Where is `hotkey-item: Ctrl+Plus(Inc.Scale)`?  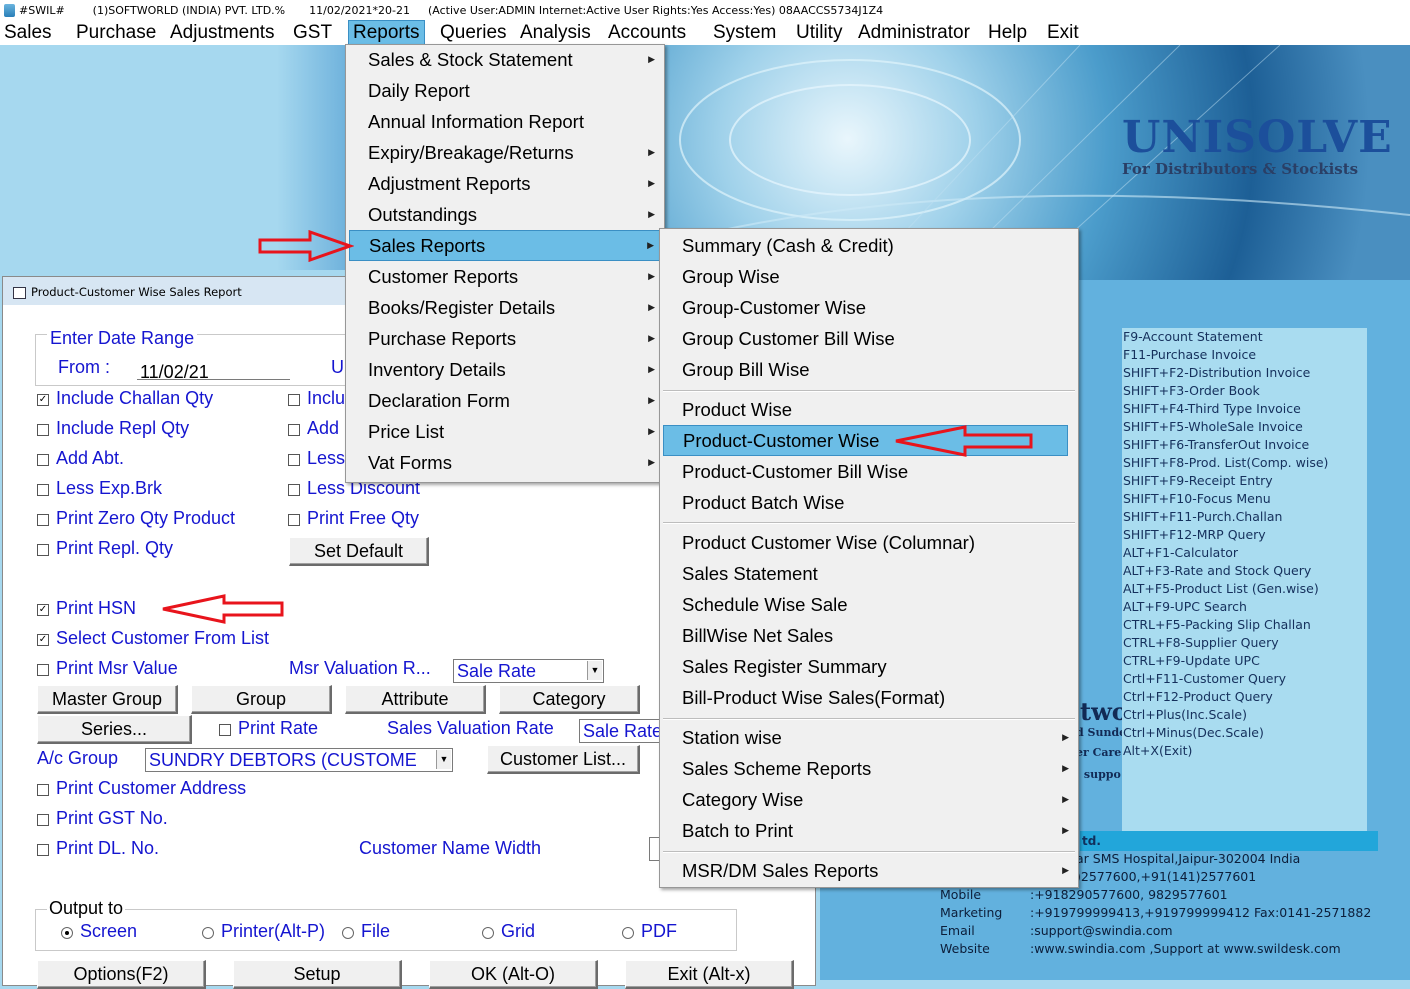
hotkey-item: Ctrl+Plus(Inc.Scale) is located at coordinates (1185, 714).